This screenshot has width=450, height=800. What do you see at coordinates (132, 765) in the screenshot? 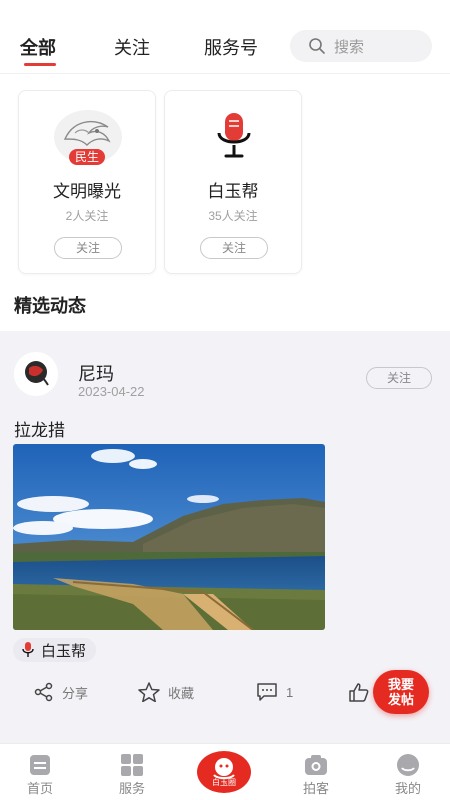
I see `grid-icon` at bounding box center [132, 765].